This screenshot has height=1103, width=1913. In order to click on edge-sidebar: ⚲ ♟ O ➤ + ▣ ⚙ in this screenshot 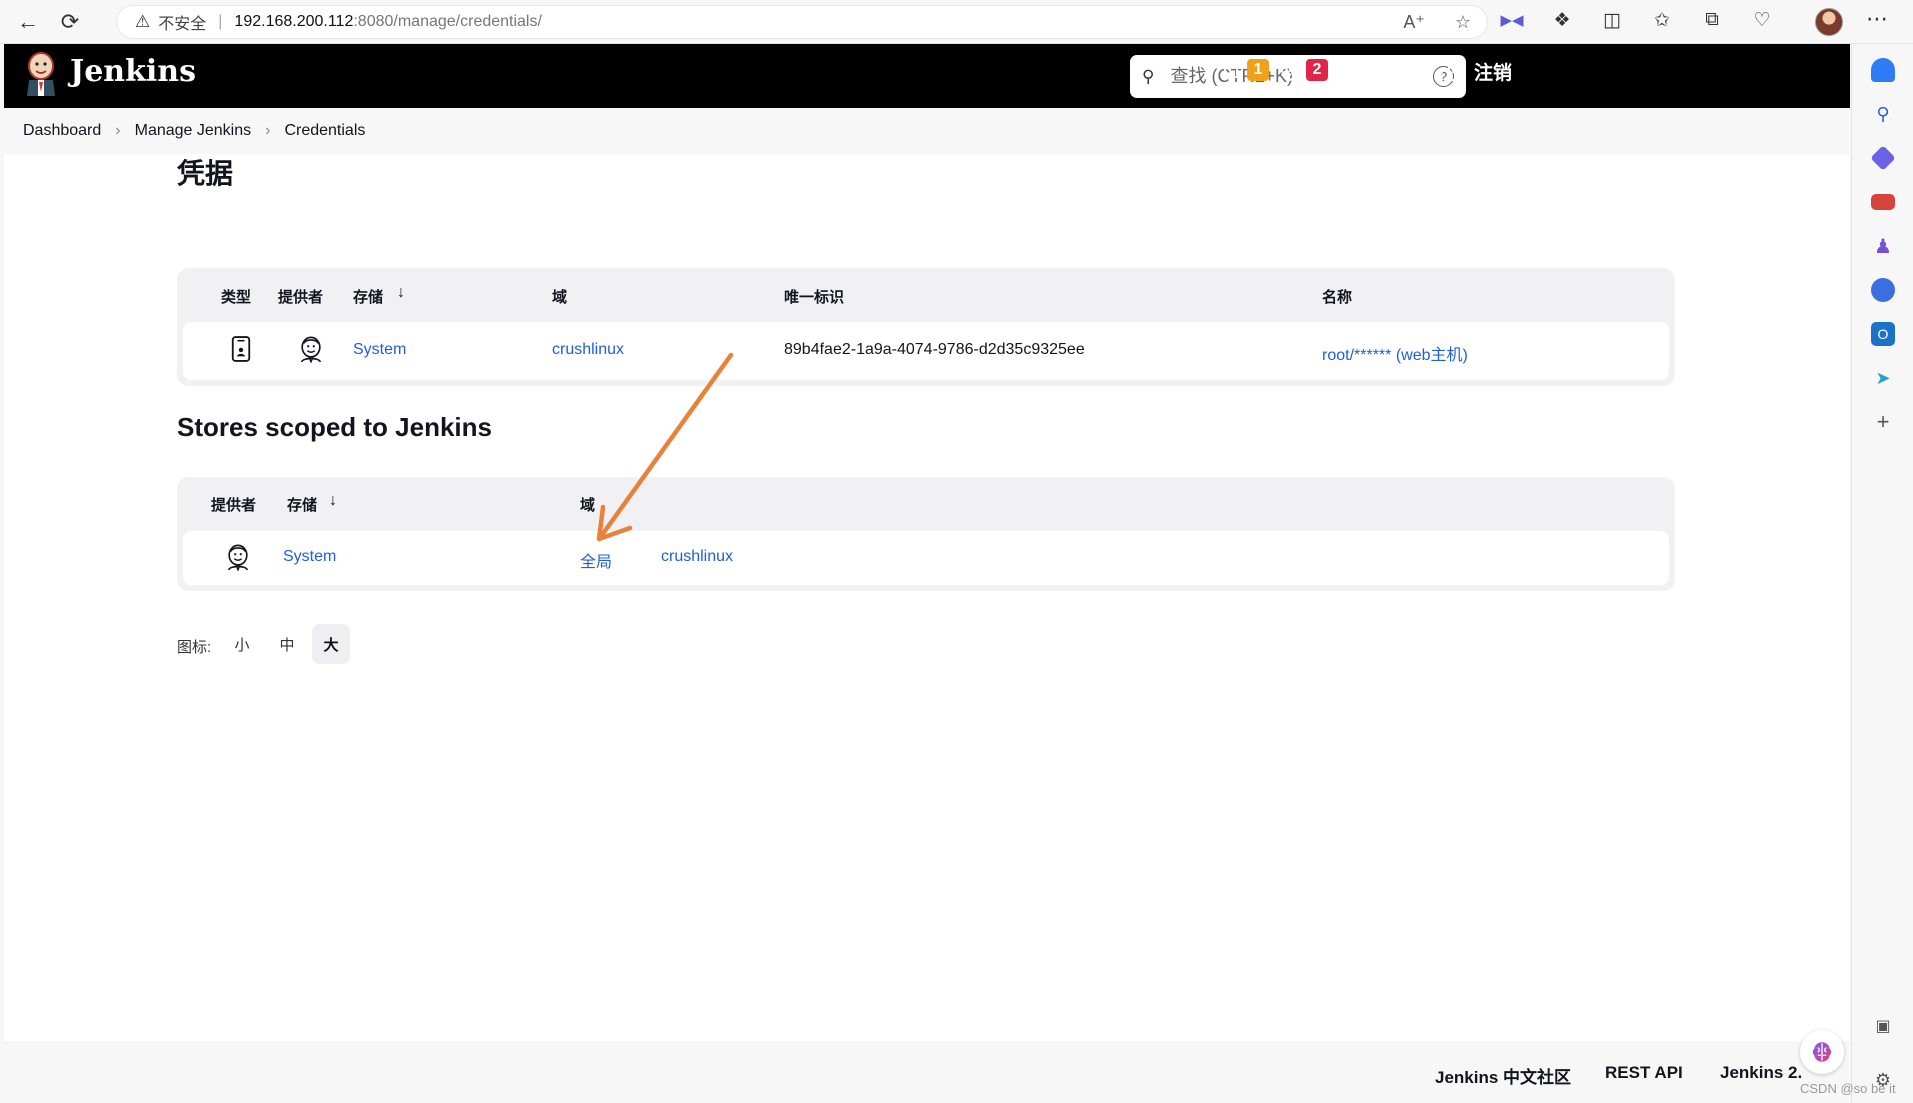, I will do `click(1882, 573)`.